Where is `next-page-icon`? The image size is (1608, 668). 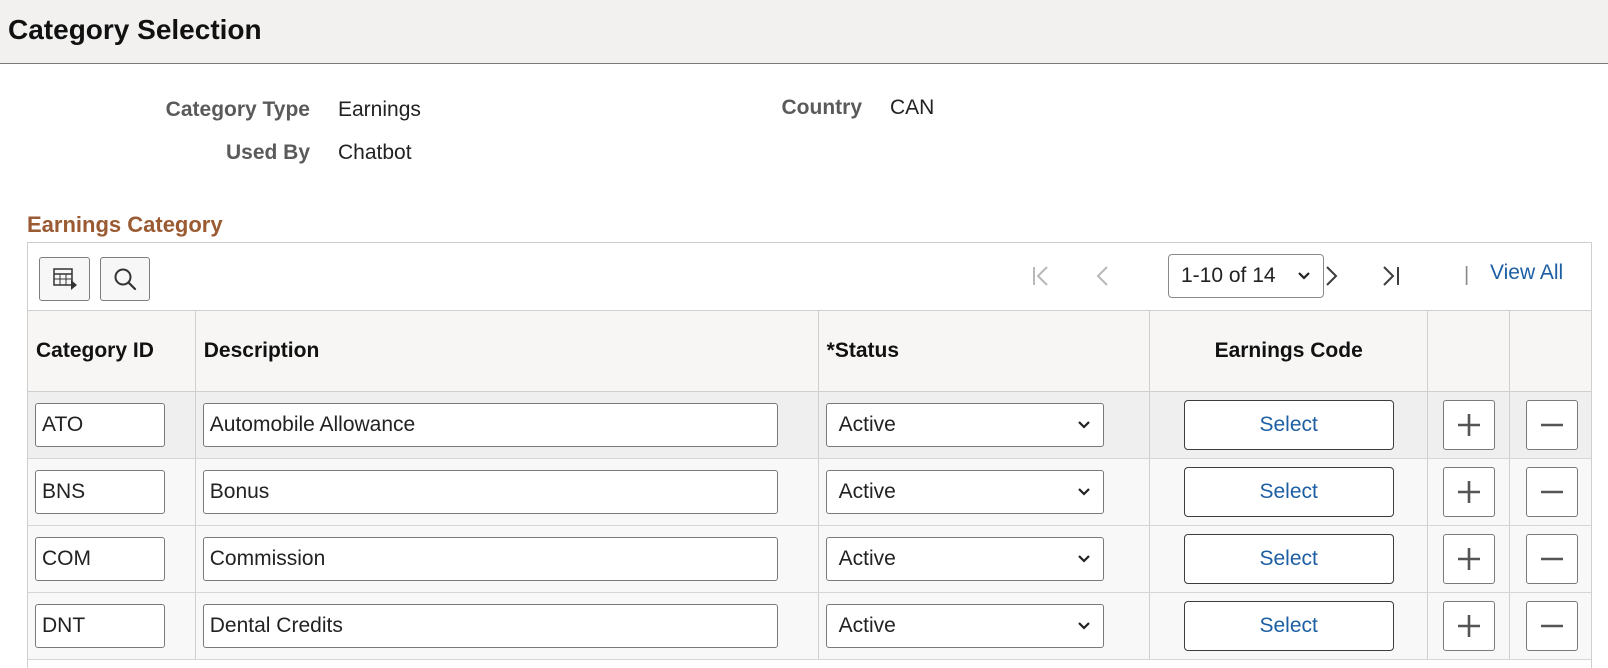 next-page-icon is located at coordinates (1332, 276).